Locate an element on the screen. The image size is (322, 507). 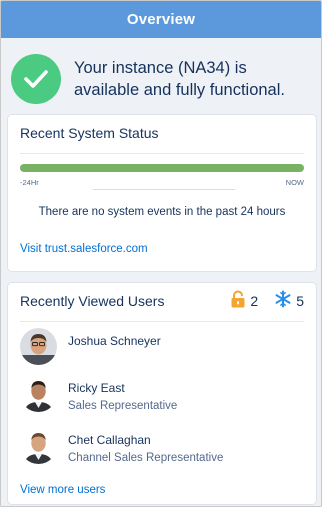
page-title: Overview is located at coordinates (161, 19).